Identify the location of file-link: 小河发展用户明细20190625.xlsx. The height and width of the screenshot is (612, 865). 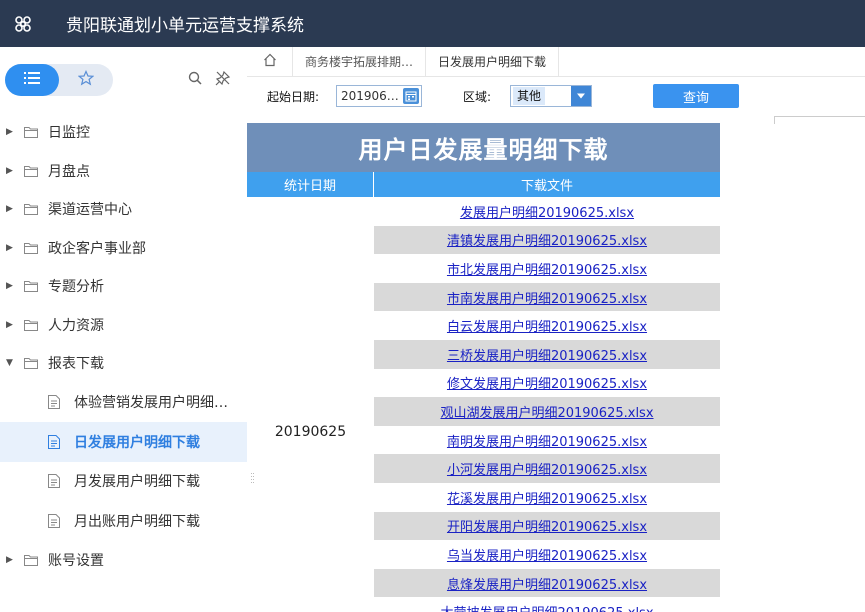
(547, 468).